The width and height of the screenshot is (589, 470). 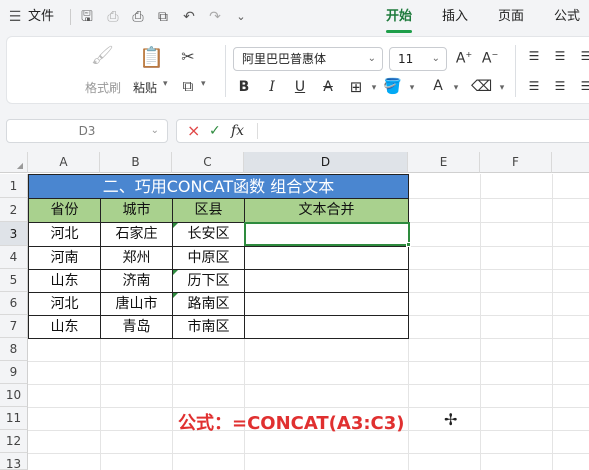 I want to click on tab-formula: 公式, so click(x=567, y=17).